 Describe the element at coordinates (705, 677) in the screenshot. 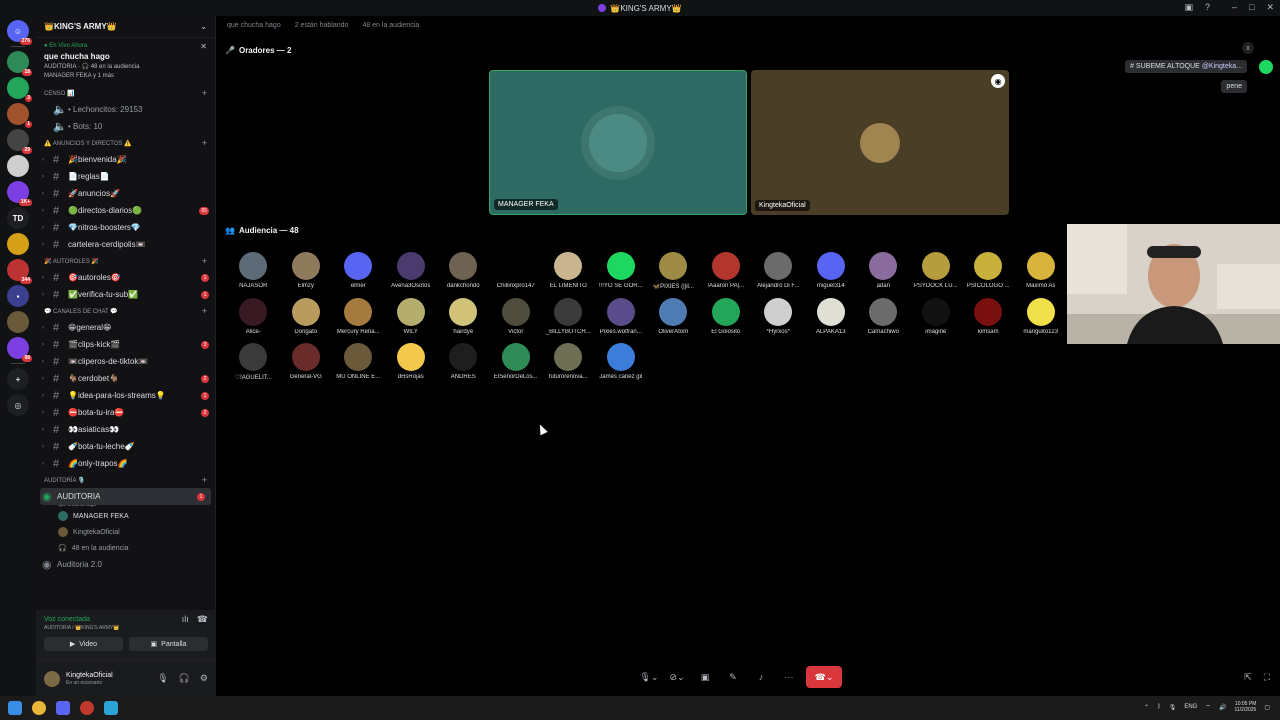

I see `screen-share-icon: ▣` at that location.